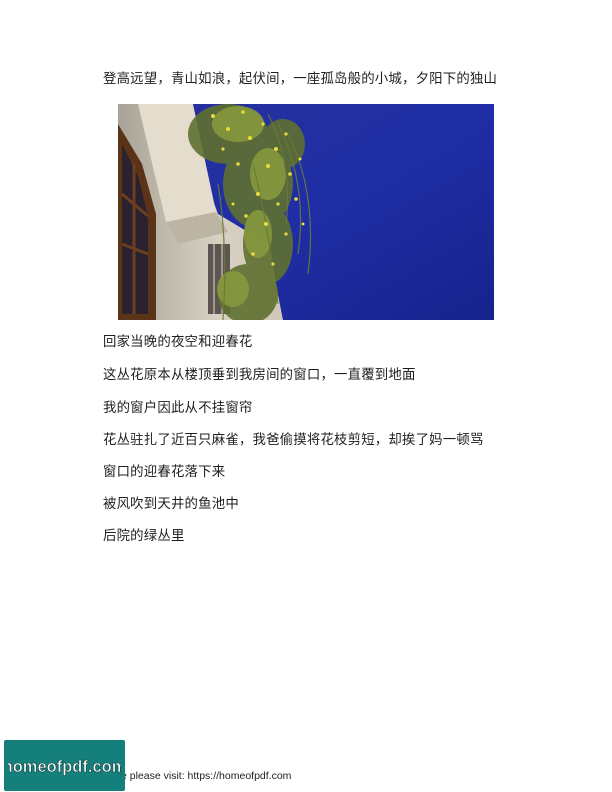 The image size is (612, 792). I want to click on svg-text: homeofpdf.com, so click(64, 767).